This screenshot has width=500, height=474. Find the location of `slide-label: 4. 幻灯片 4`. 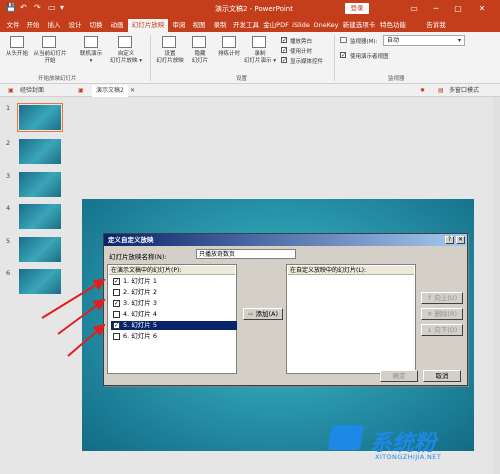

slide-label: 4. 幻灯片 4 is located at coordinates (140, 314).